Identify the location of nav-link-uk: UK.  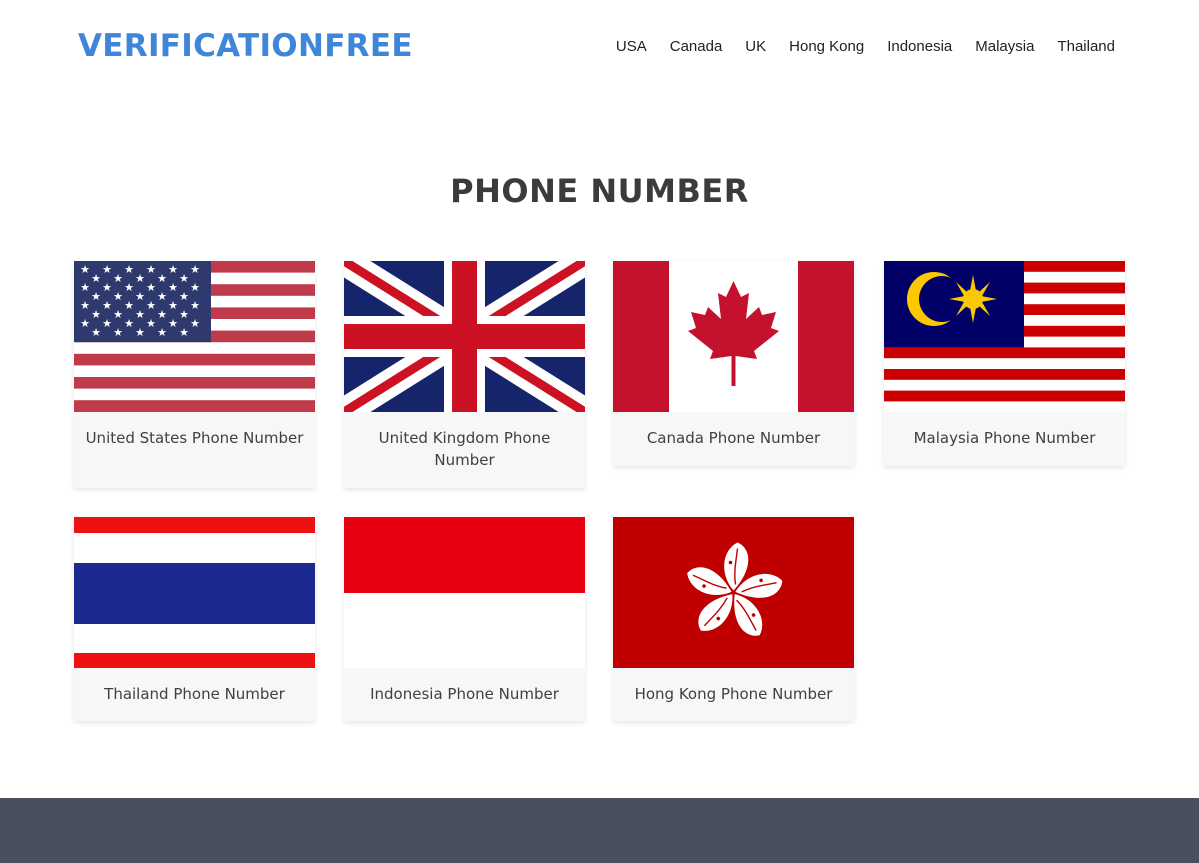
(755, 46).